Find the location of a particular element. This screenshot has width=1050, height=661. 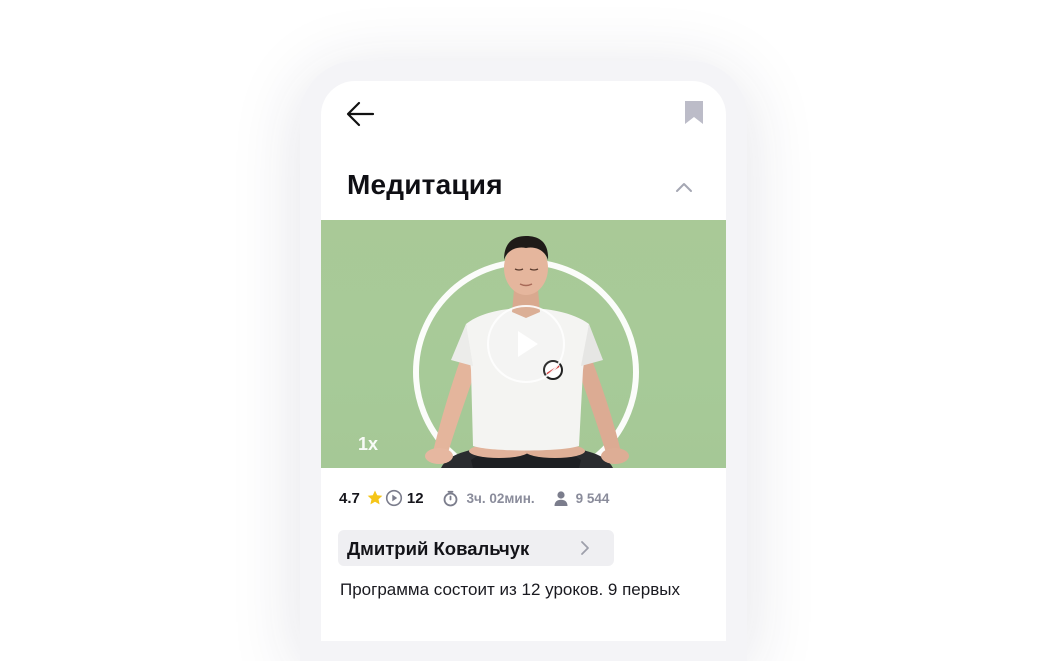

author-name: Дмитрий Ковальчук is located at coordinates (438, 548).